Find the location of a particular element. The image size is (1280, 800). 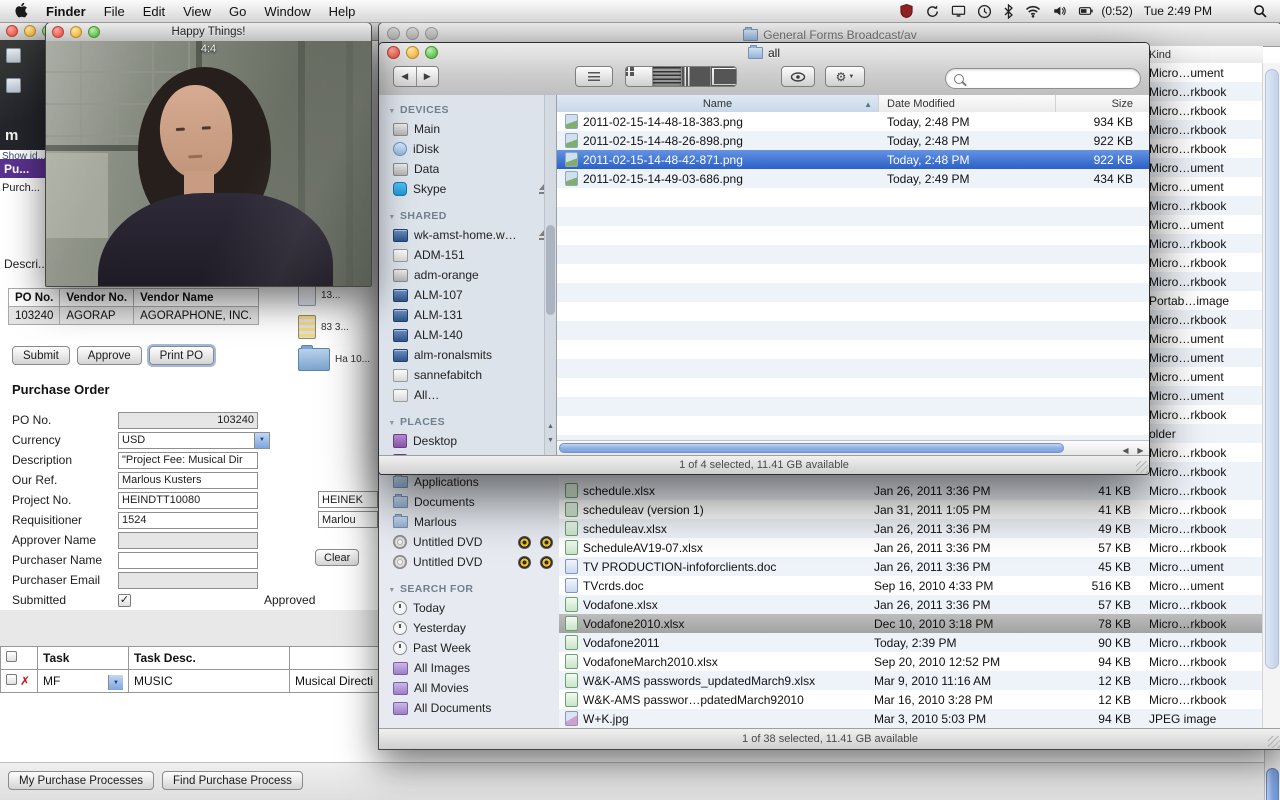

back-finder-vertical-scrollbar is located at coordinates (1271, 396).